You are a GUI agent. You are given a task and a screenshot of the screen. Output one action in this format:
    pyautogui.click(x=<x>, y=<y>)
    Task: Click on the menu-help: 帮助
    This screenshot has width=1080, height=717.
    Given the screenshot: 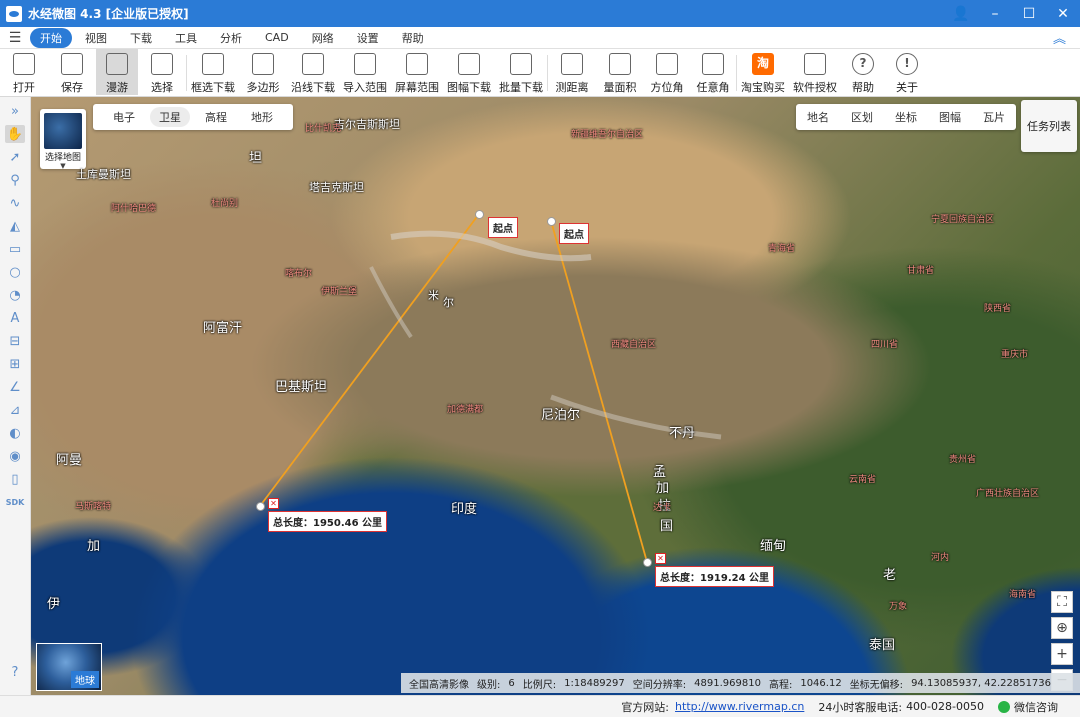 What is the action you would take?
    pyautogui.click(x=413, y=38)
    